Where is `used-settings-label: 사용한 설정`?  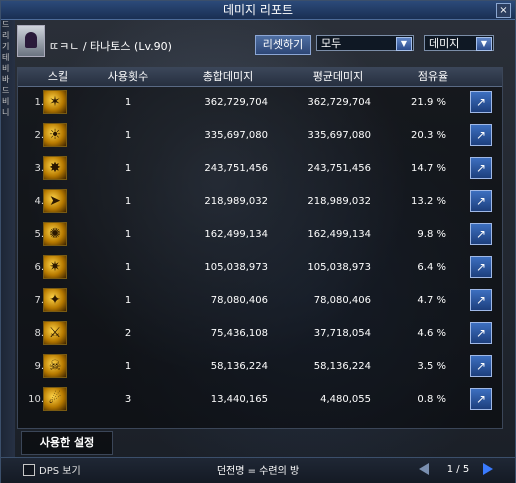 used-settings-label: 사용한 설정 is located at coordinates (67, 443).